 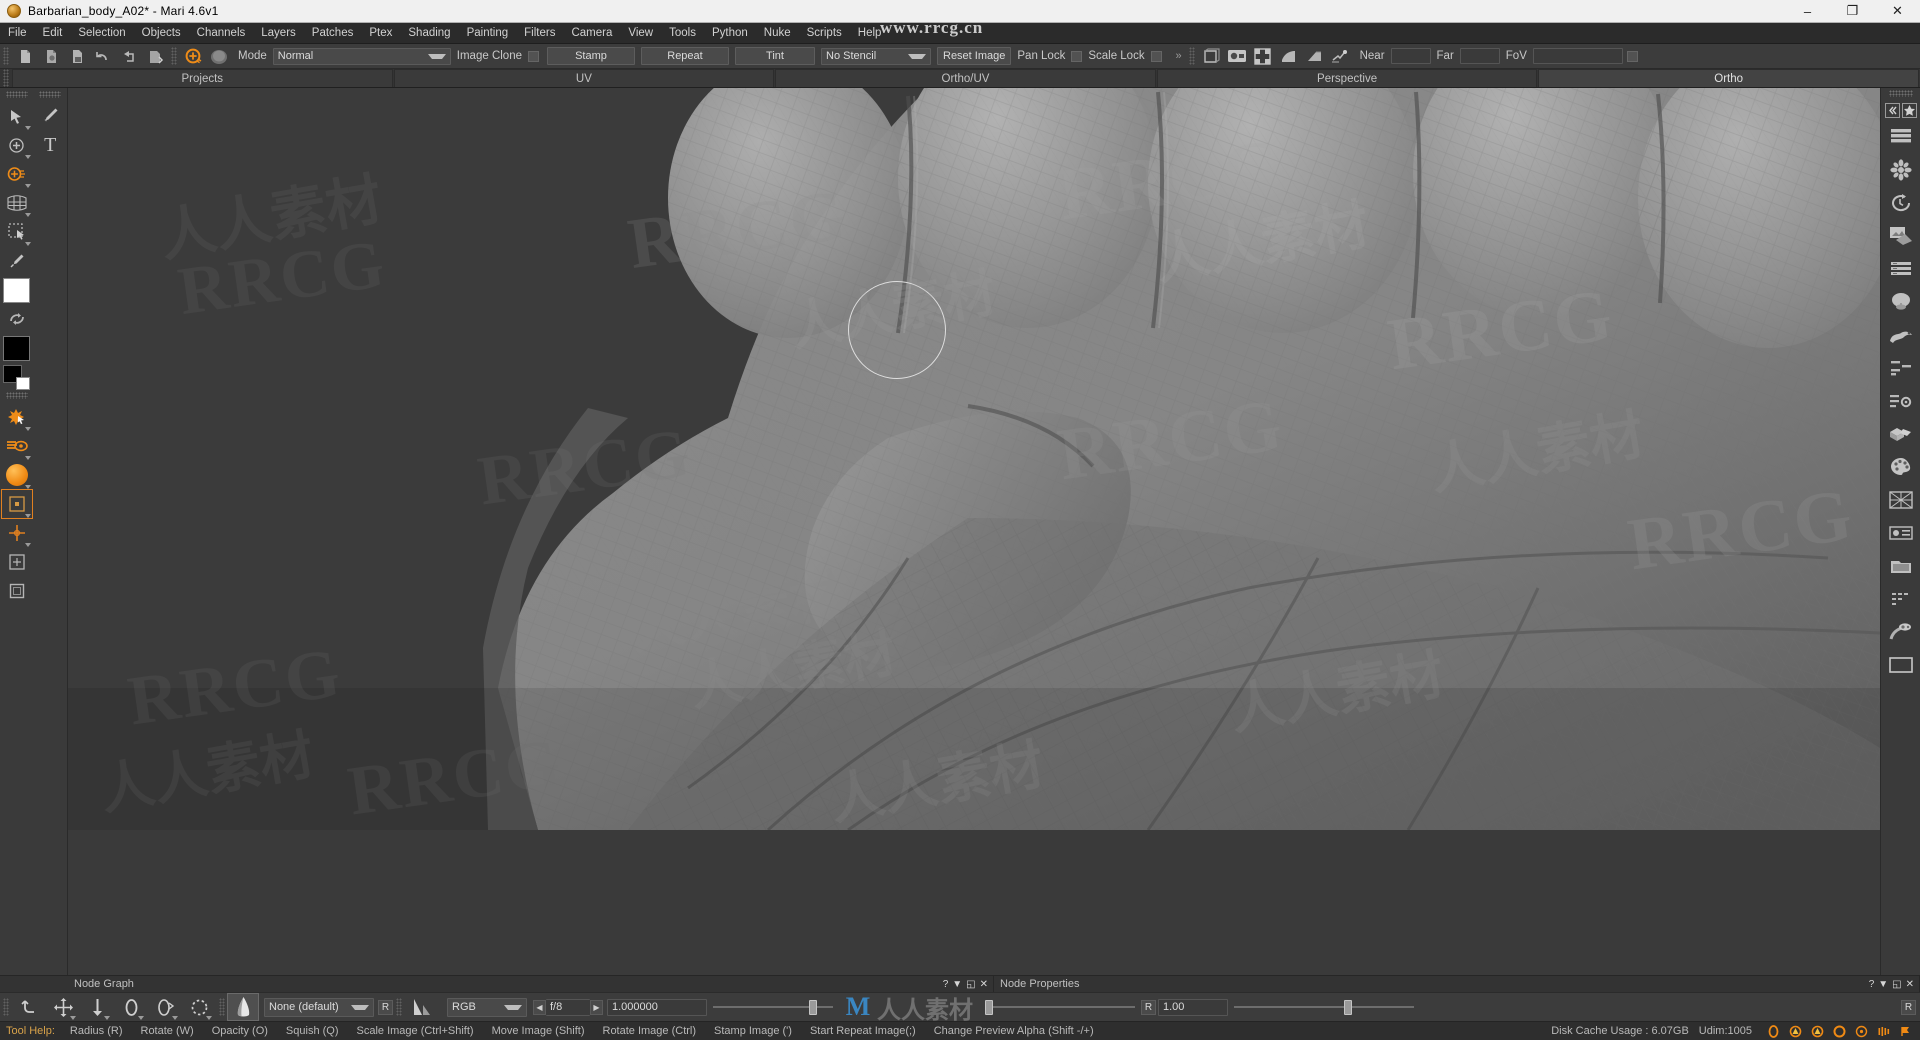 What do you see at coordinates (17, 417) in the screenshot?
I see `paint-select-tool` at bounding box center [17, 417].